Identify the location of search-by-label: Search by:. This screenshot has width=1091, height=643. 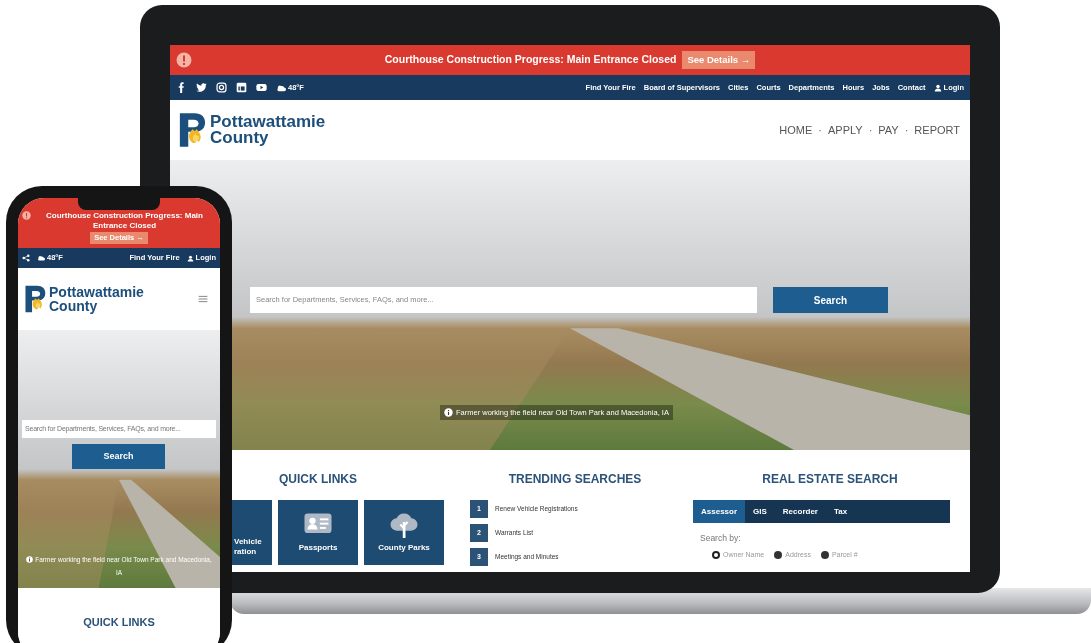
(720, 538).